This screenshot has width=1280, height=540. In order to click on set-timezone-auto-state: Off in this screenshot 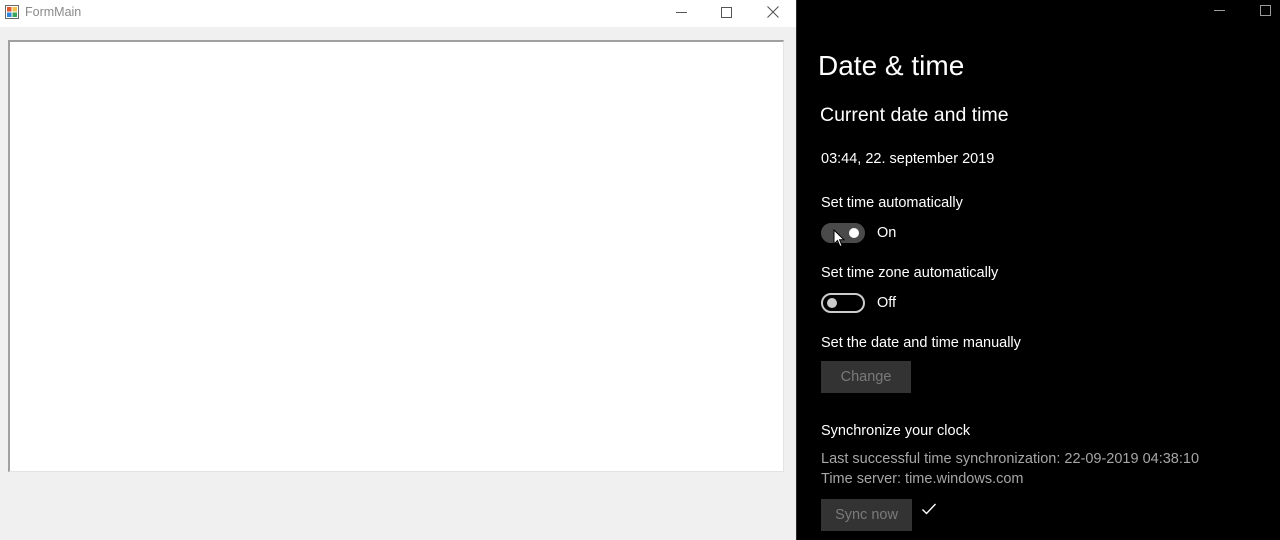, I will do `click(887, 303)`.